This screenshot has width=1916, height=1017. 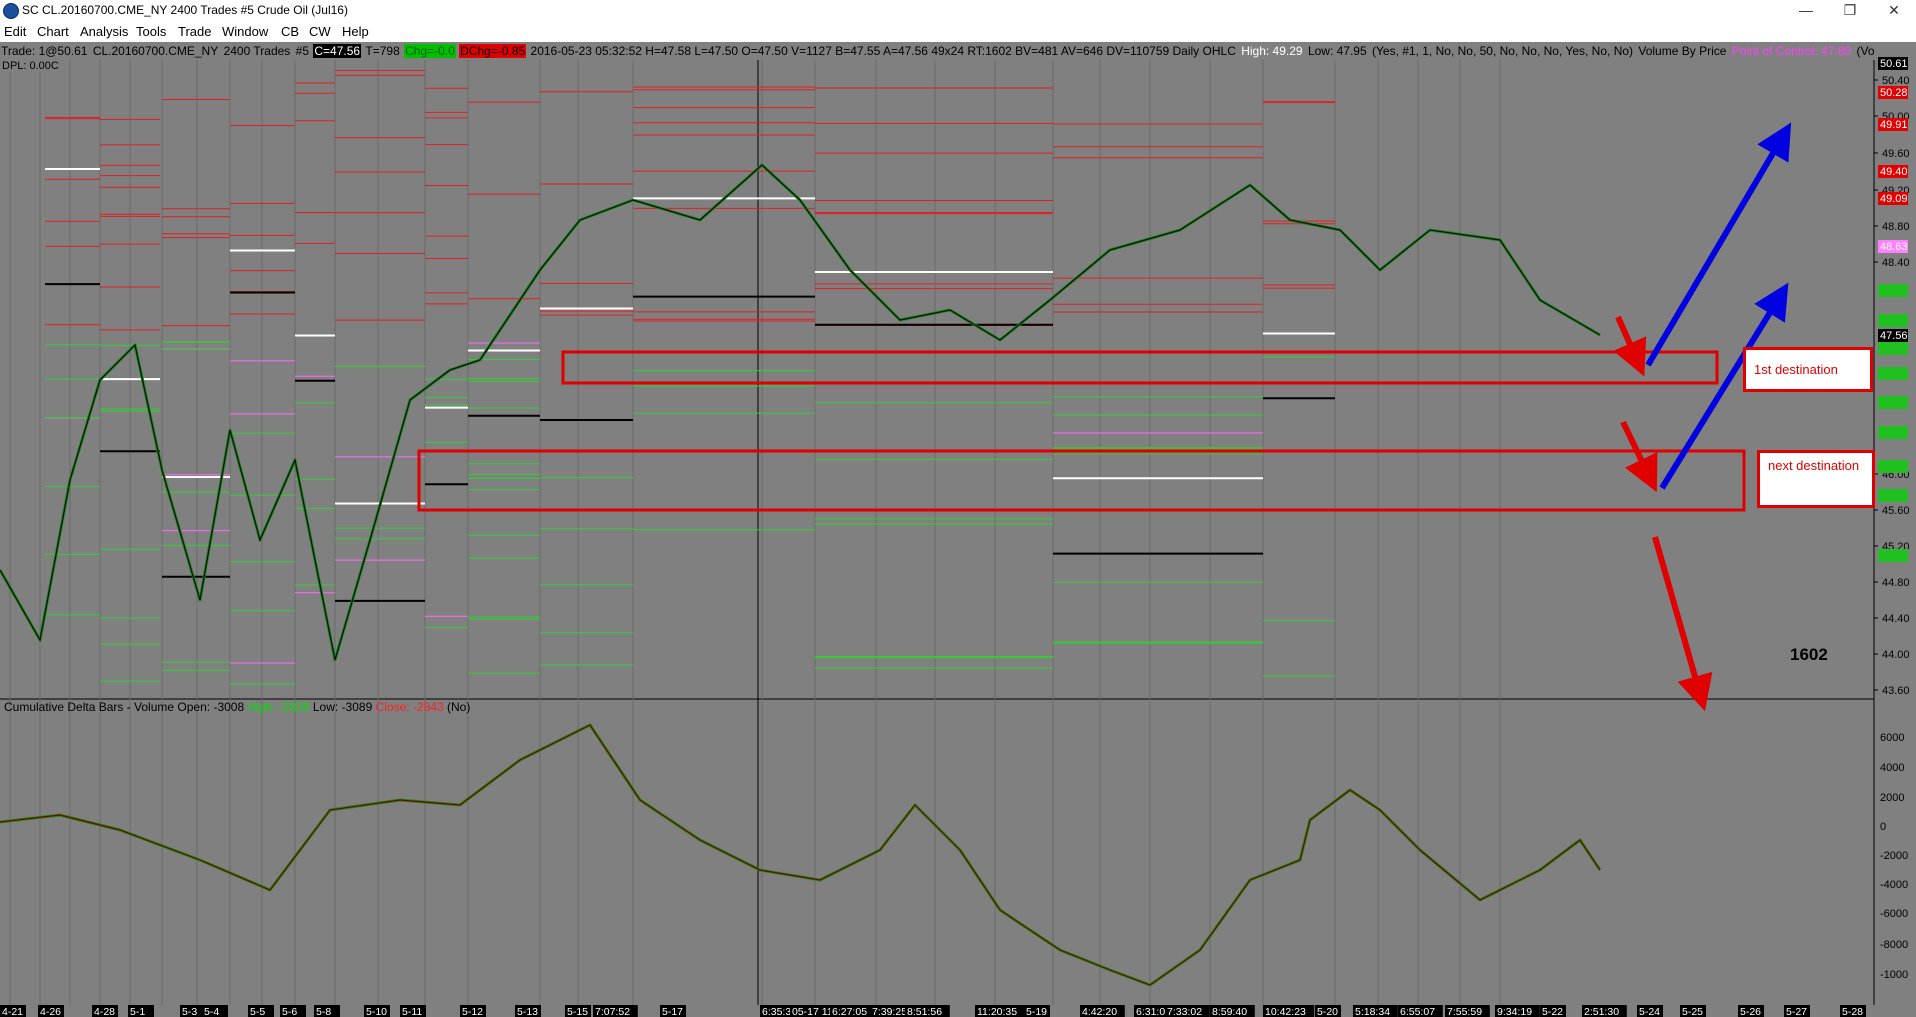 I want to click on time-axis-label: 6:27:05, so click(x=849, y=1011).